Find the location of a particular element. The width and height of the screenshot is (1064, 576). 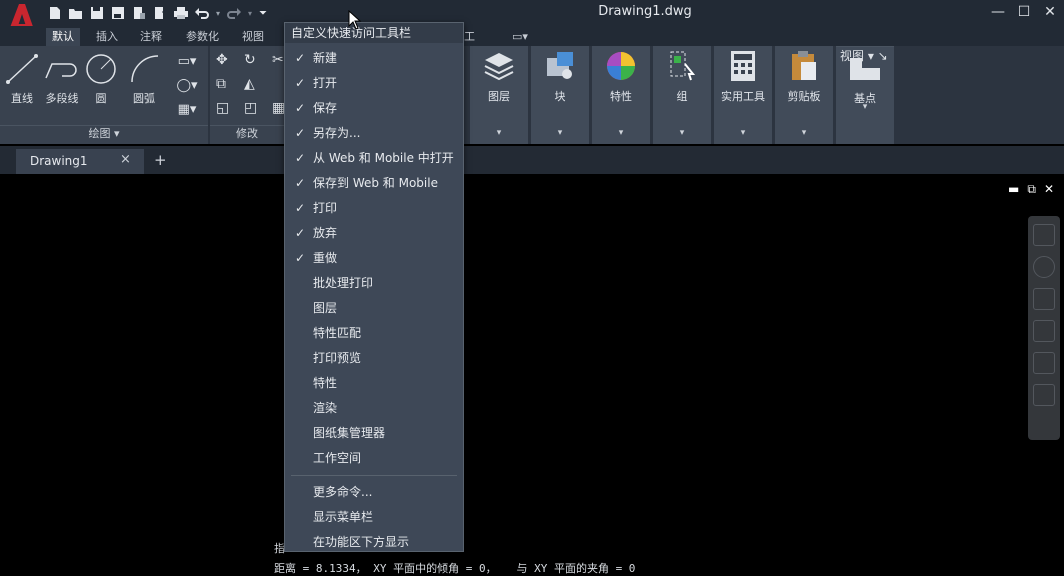

menu-item-label: 图层 is located at coordinates (325, 308).